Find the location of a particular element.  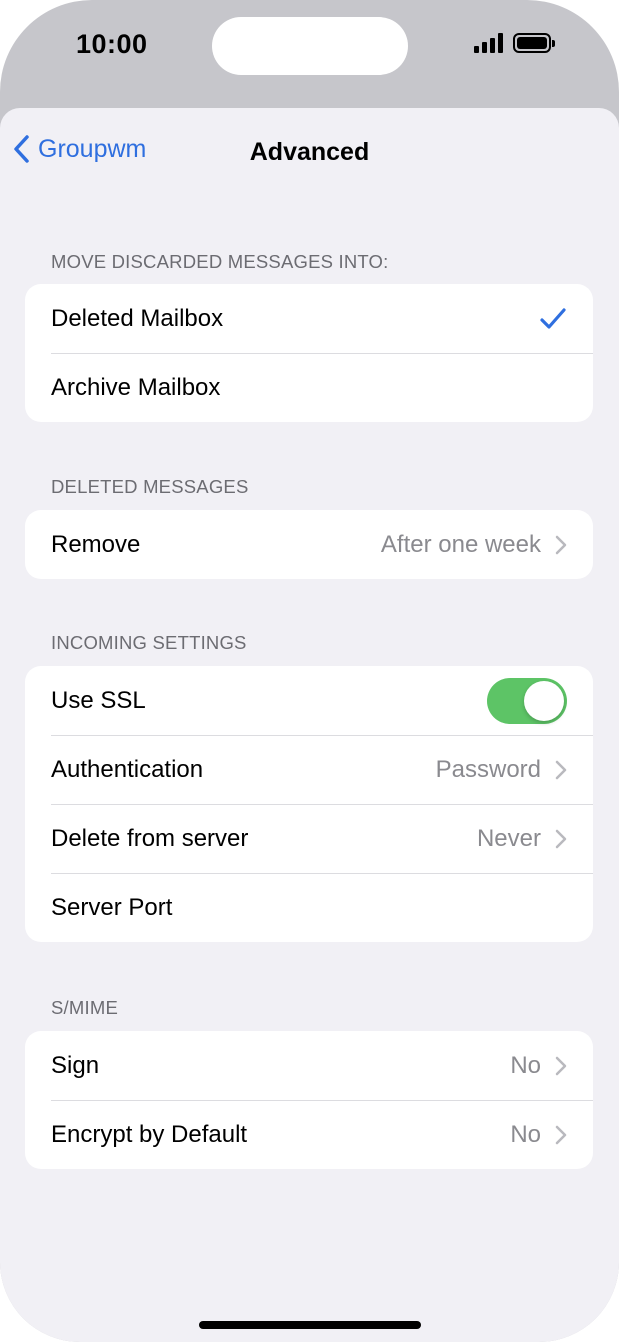

row-delete-from-server: Delete from server Never is located at coordinates (309, 838).